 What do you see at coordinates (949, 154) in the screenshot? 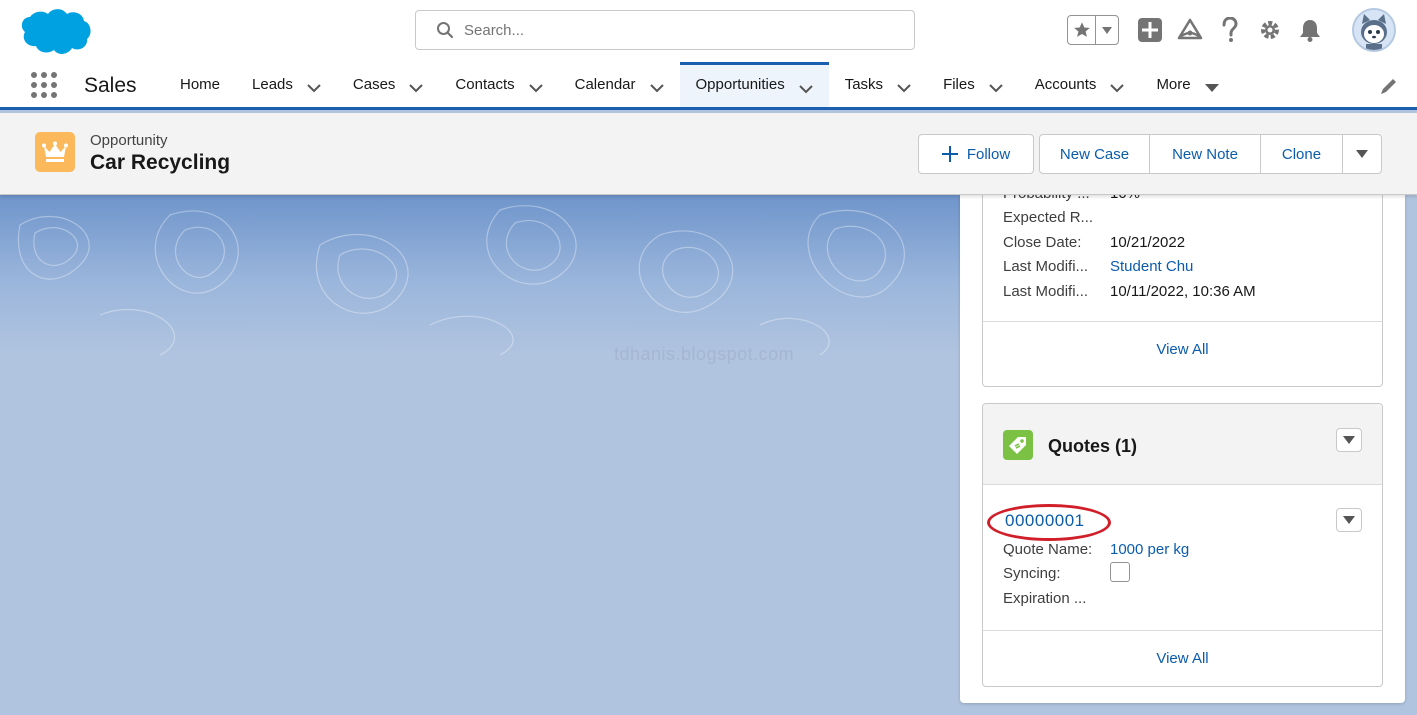
I see `plus-icon` at bounding box center [949, 154].